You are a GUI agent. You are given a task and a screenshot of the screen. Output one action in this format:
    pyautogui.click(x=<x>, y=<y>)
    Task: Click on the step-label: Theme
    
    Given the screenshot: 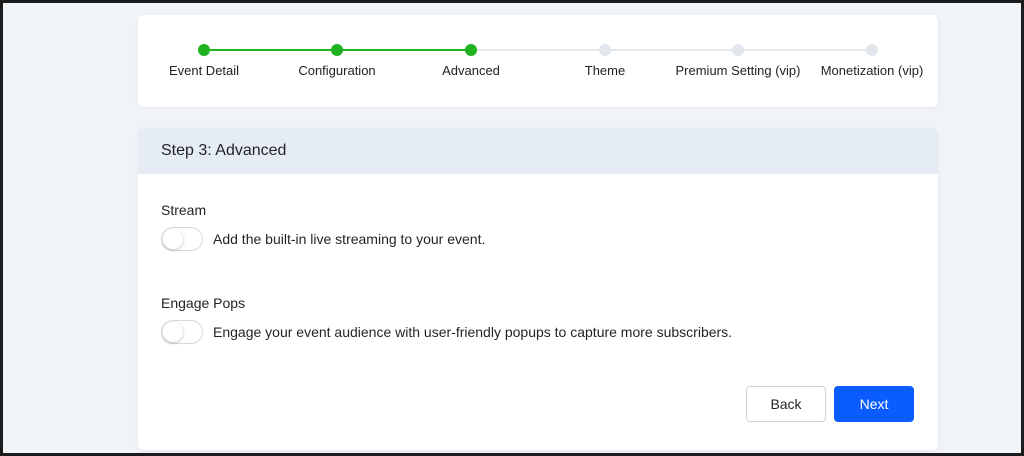 What is the action you would take?
    pyautogui.click(x=605, y=70)
    